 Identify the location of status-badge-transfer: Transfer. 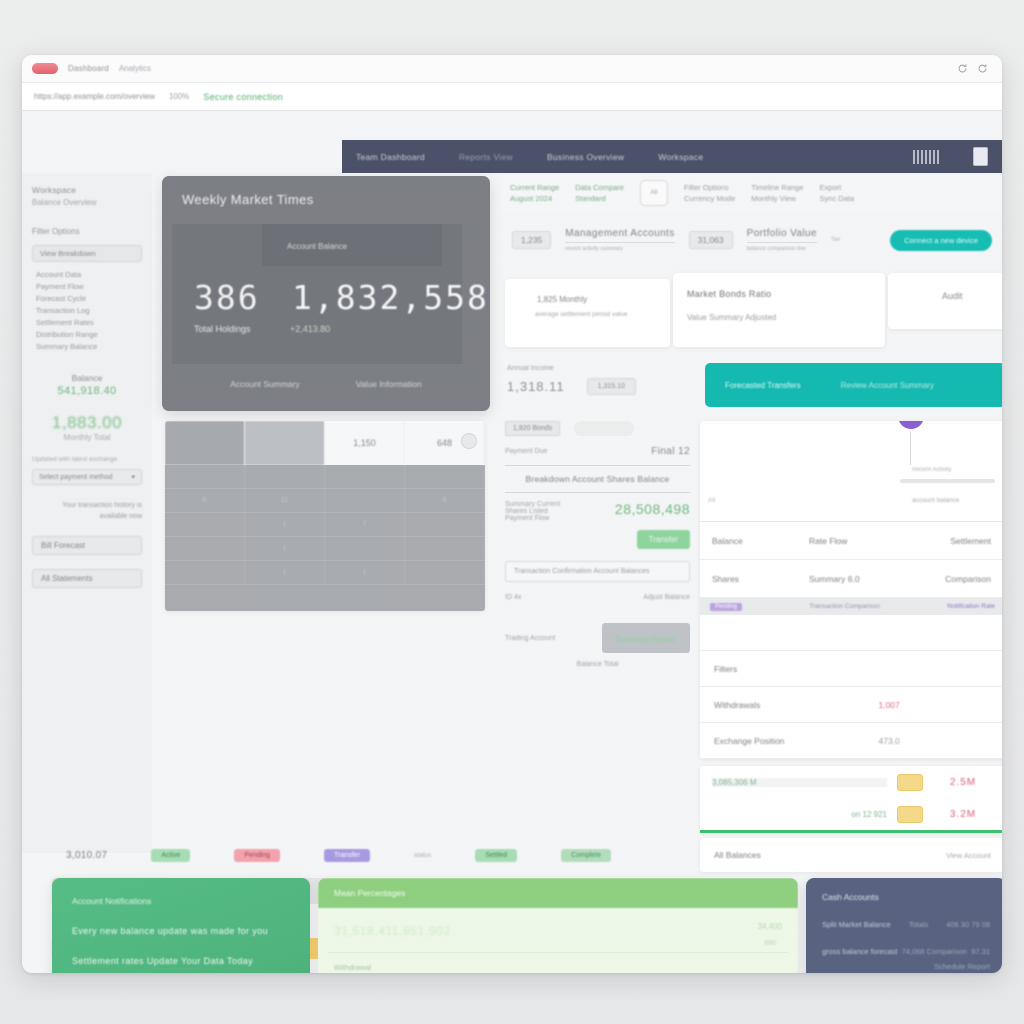
(347, 855).